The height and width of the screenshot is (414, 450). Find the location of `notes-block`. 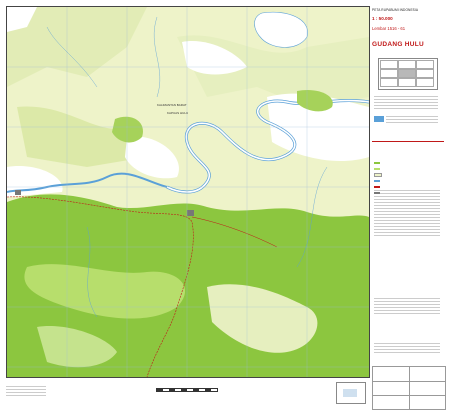

notes-block is located at coordinates (406, 102).